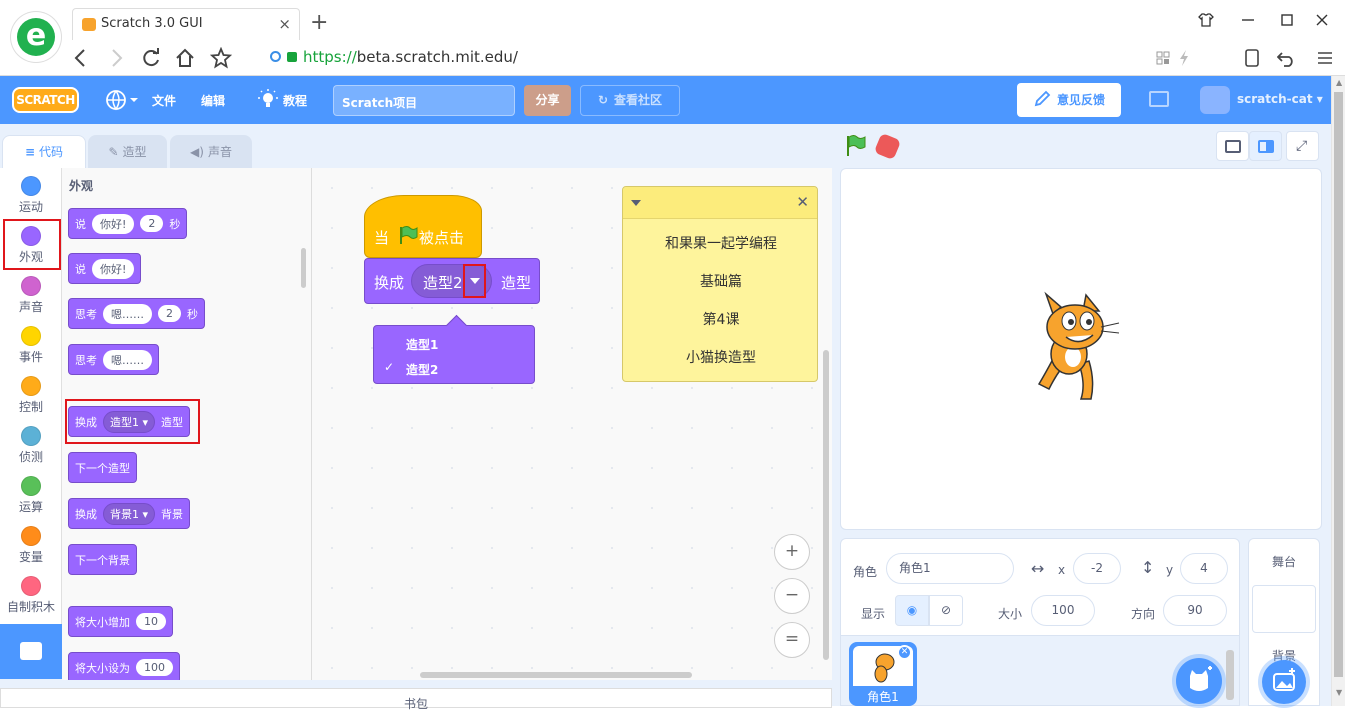 Image resolution: width=1345 pixels, height=712 pixels. Describe the element at coordinates (1097, 568) in the screenshot. I see `x-input: -2` at that location.